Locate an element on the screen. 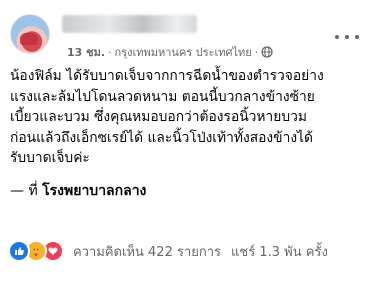  author-name-blurred is located at coordinates (129, 24).